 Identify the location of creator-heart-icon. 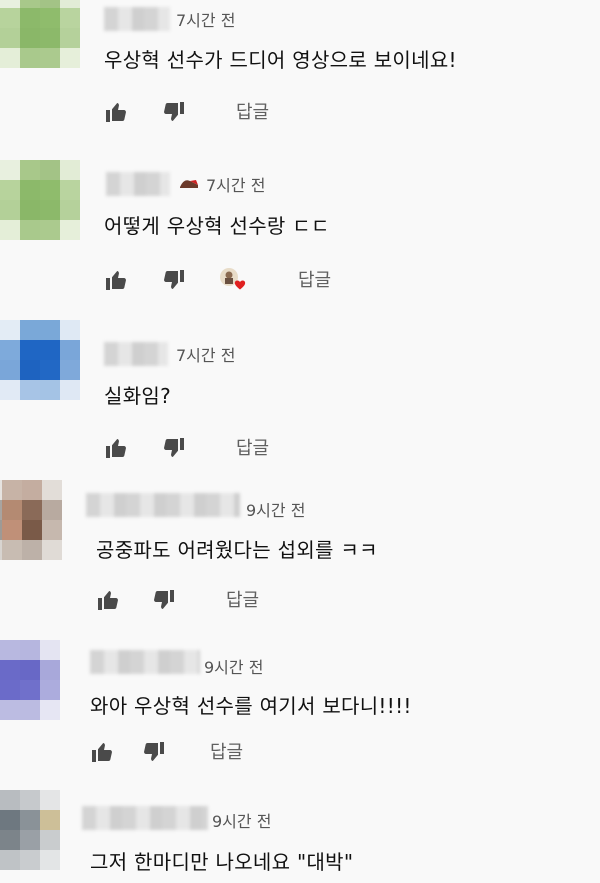
(233, 279).